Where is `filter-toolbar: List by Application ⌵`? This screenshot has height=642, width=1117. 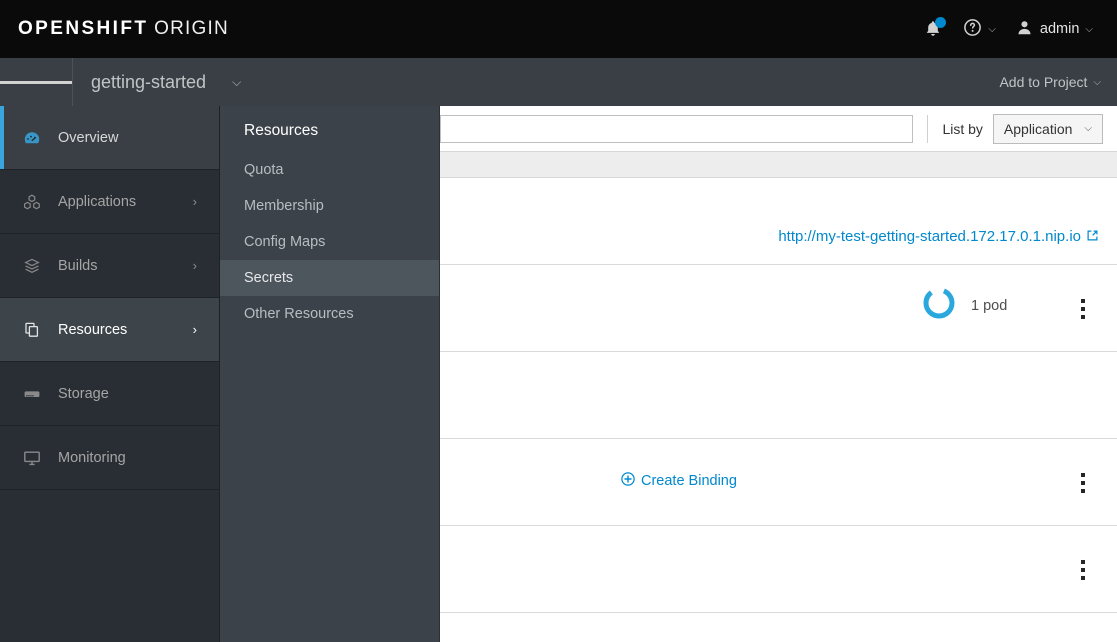
filter-toolbar: List by Application ⌵ is located at coordinates (778, 129).